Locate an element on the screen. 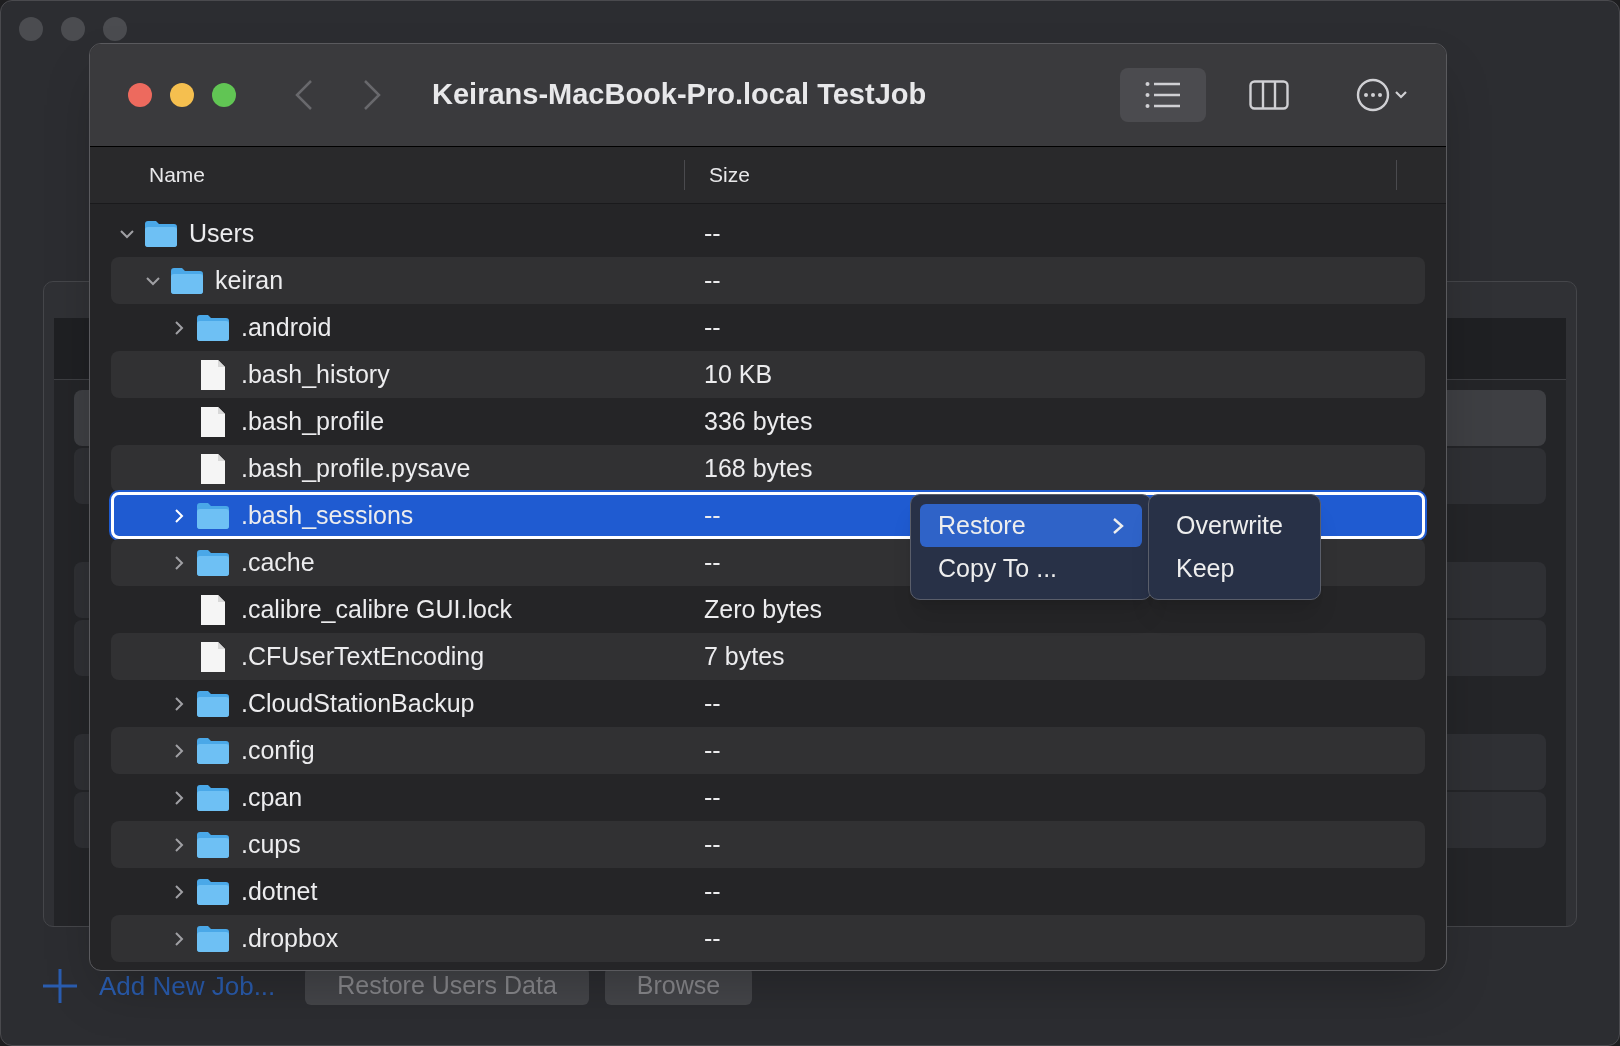 The width and height of the screenshot is (1620, 1046). file-name: .bash_history is located at coordinates (315, 374).